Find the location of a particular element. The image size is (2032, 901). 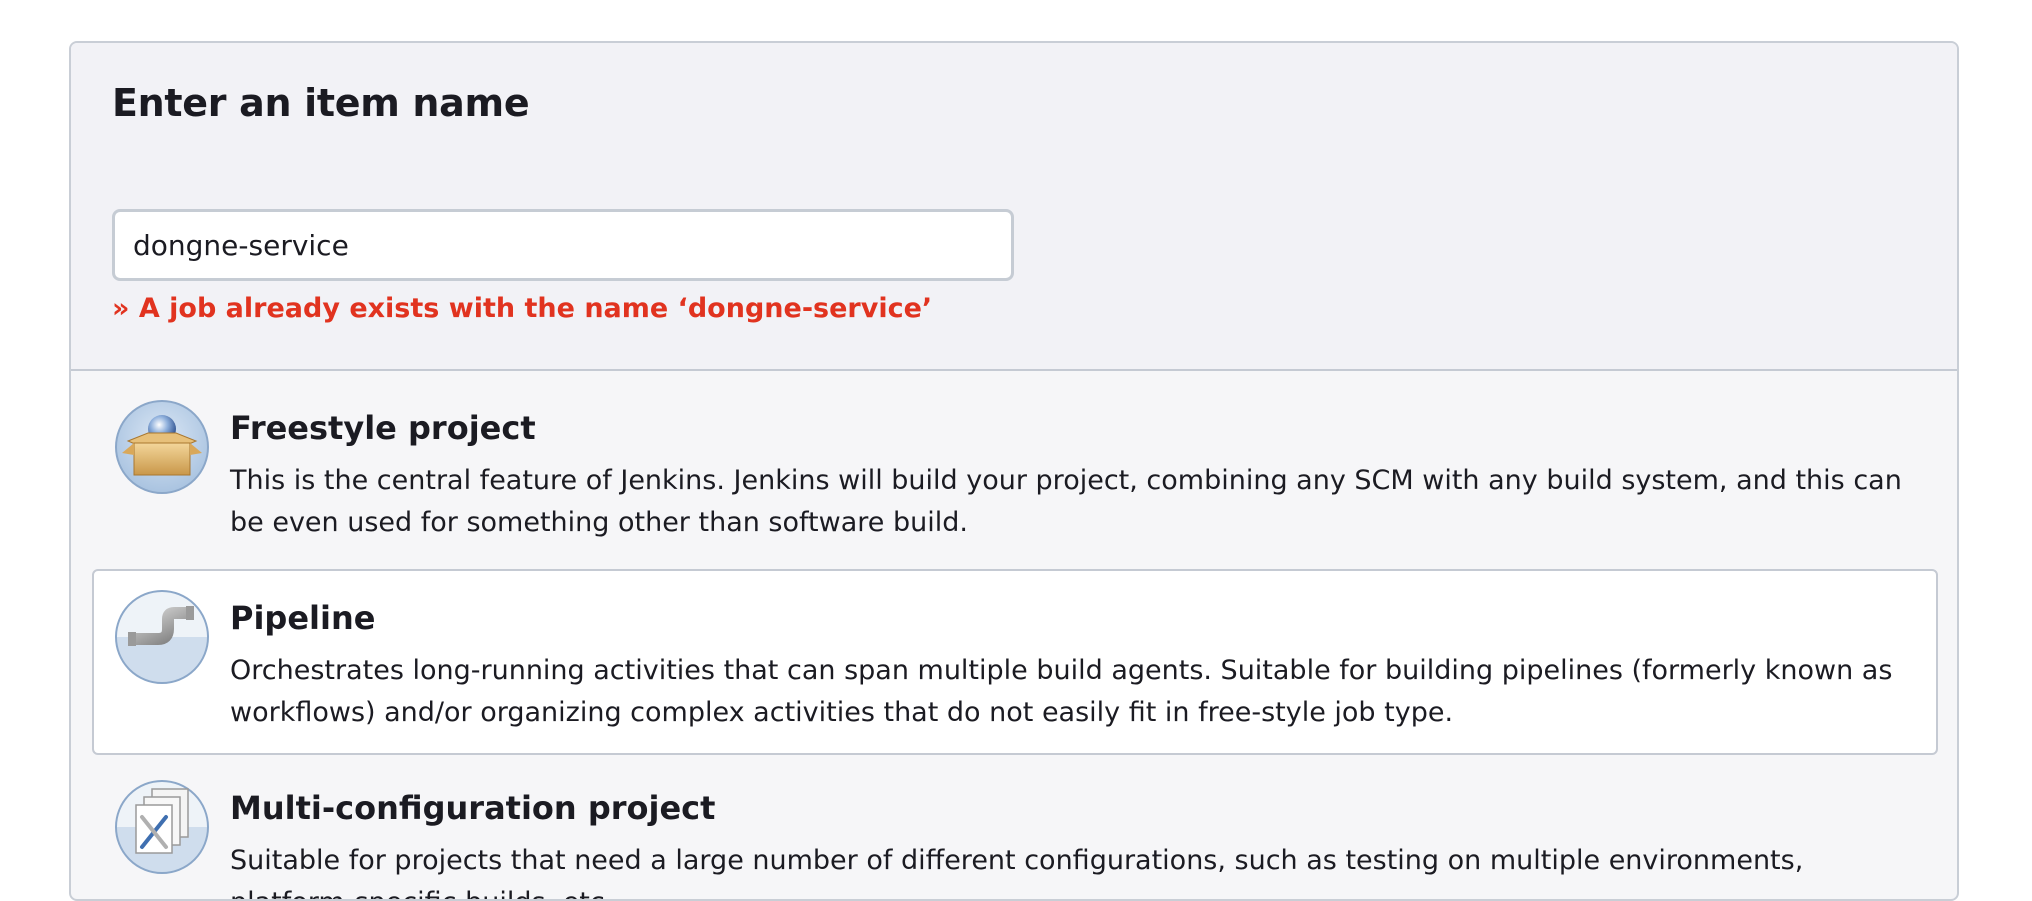

item-name-input is located at coordinates (563, 245).